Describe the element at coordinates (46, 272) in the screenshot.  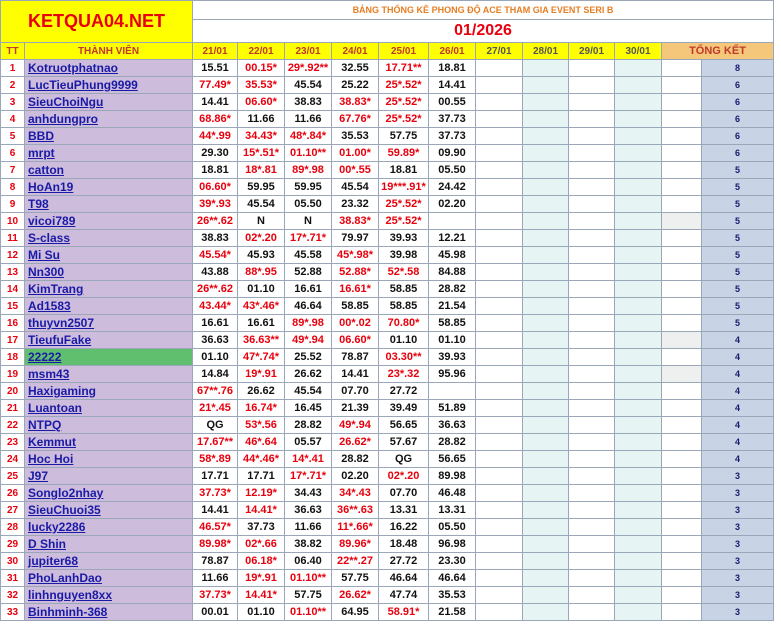
I see `member-link: Nn300` at that location.